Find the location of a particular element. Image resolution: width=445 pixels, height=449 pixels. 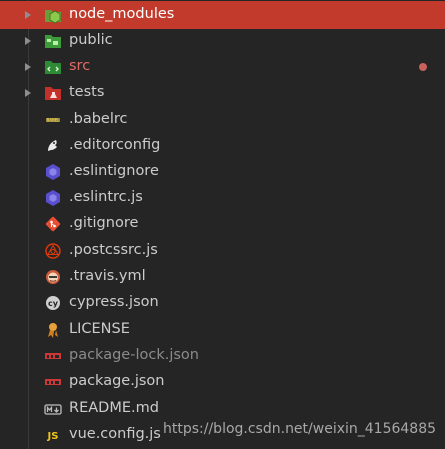

tree-item-label: .editorconfig is located at coordinates (115, 145).